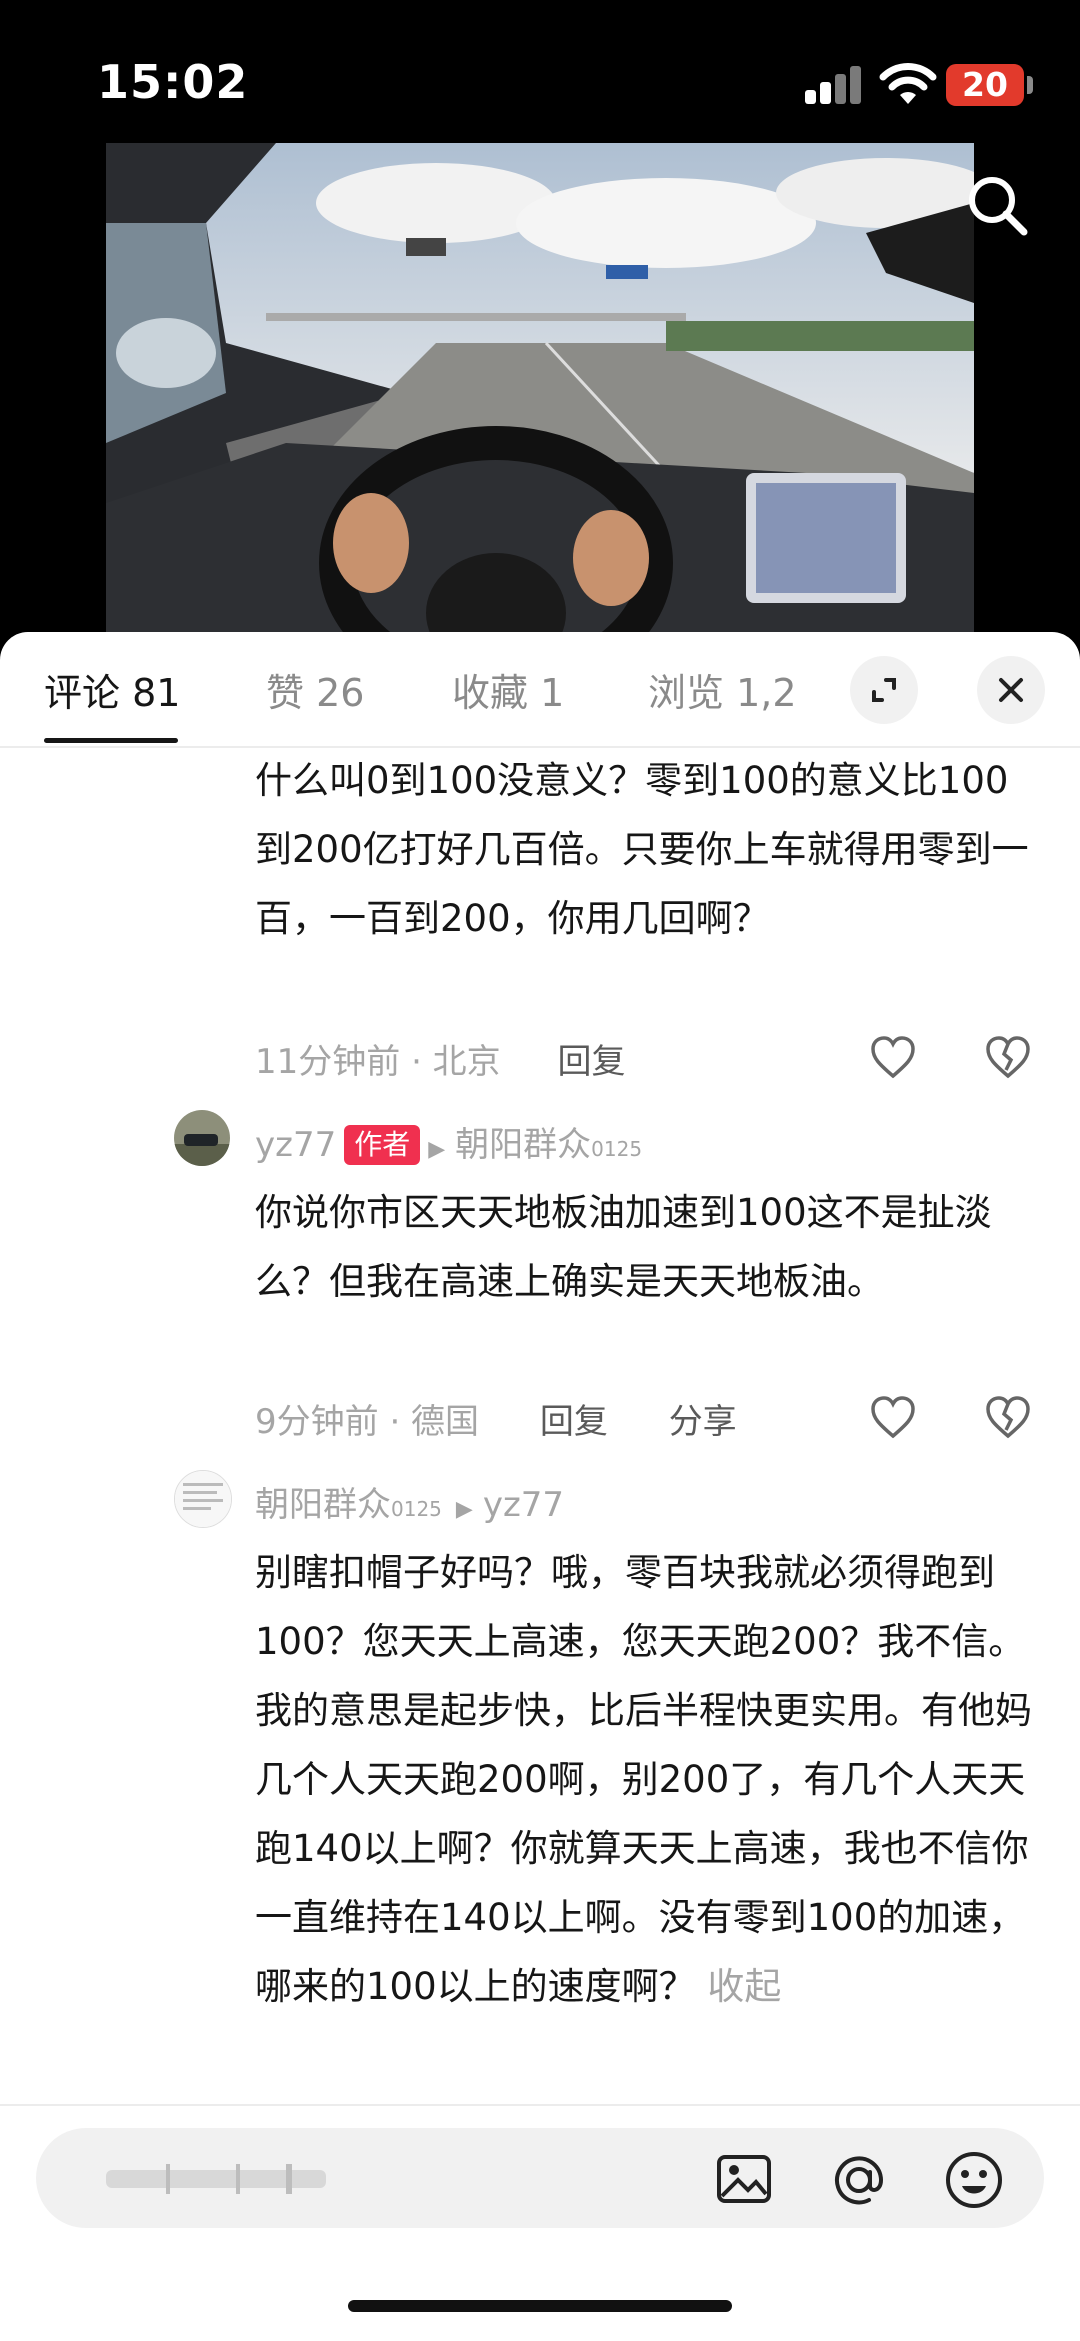 This screenshot has height=2341, width=1080. Describe the element at coordinates (323, 1505) in the screenshot. I see `username: 朝阳群众` at that location.